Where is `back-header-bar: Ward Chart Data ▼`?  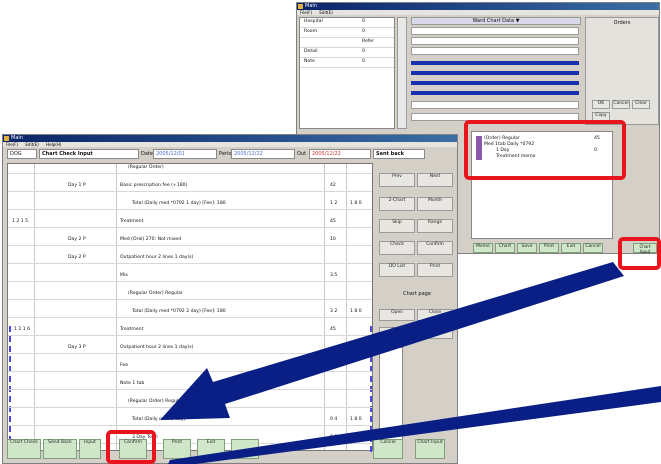
back-header-bar: Ward Chart Data ▼ is located at coordinates (496, 21).